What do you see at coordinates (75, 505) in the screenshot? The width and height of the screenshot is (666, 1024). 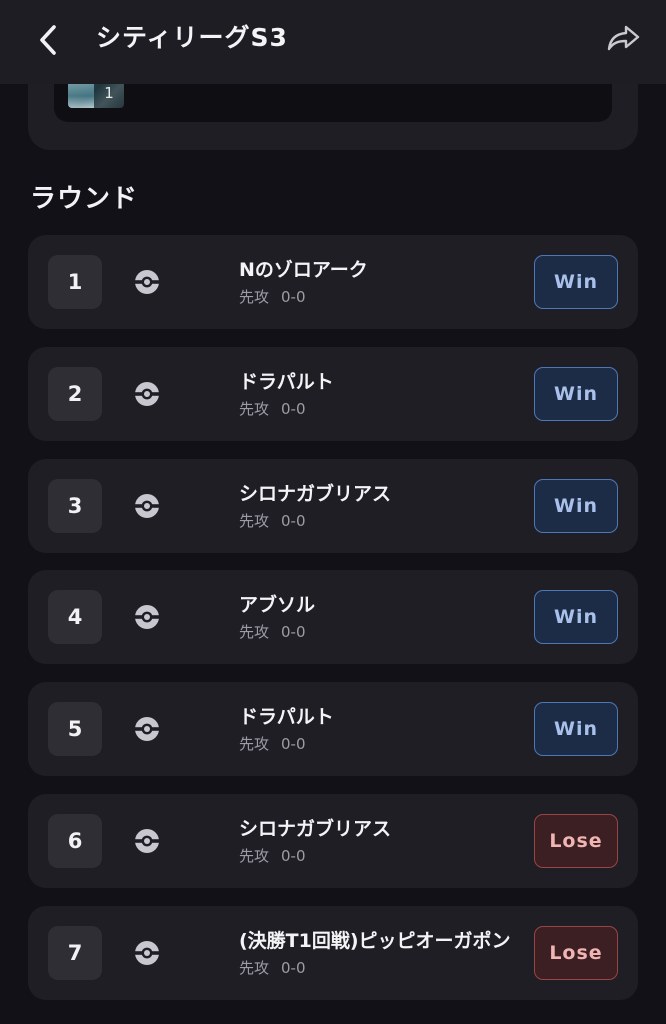 I see `round-number: 3` at bounding box center [75, 505].